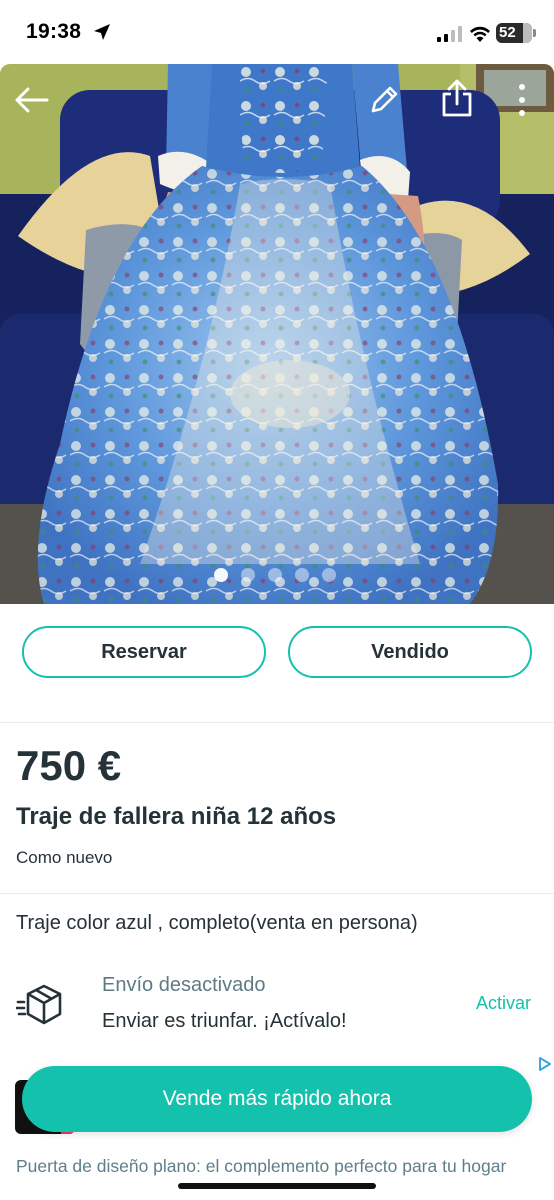  I want to click on battery-empty-segment, so click(527, 33).